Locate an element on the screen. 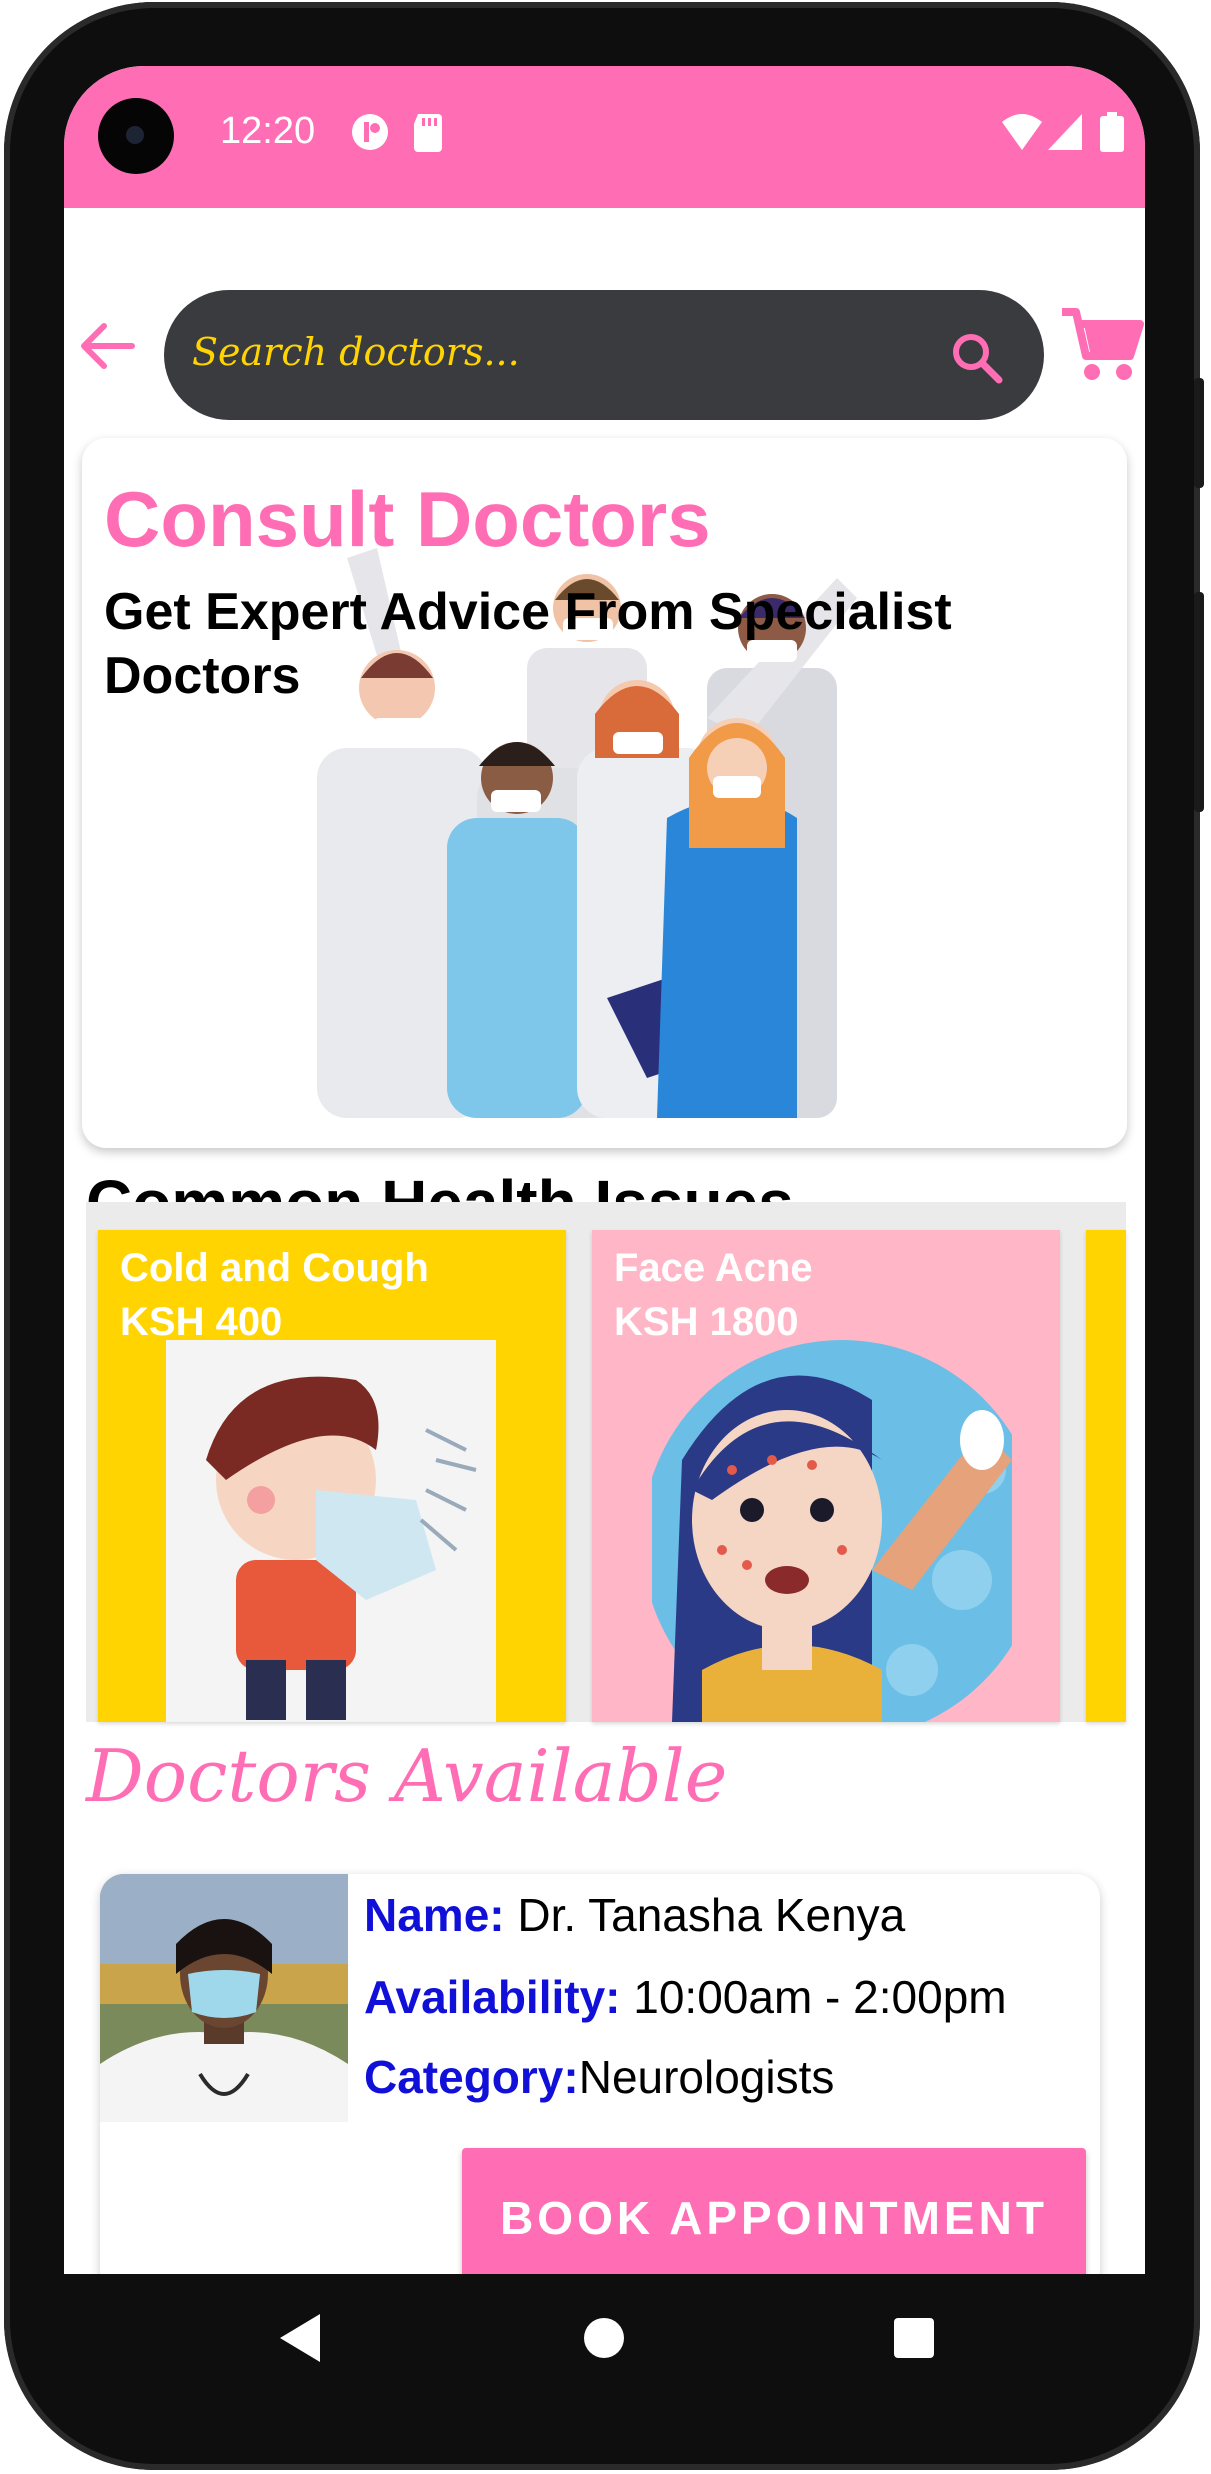 The height and width of the screenshot is (2474, 1211). doctor-availability-key: Availability: is located at coordinates (492, 1997).